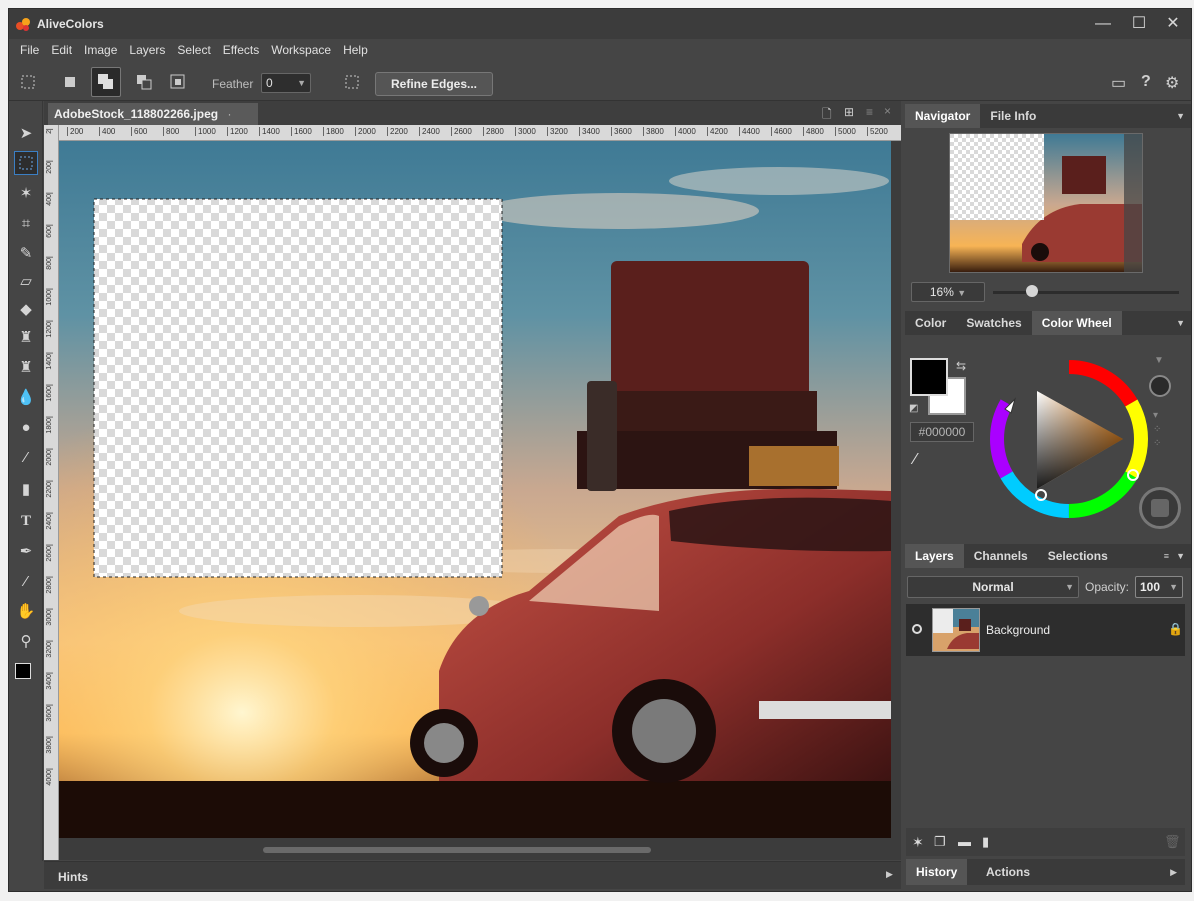 The image size is (1194, 901). I want to click on ruler-tick-label: 1600, so click(301, 131).